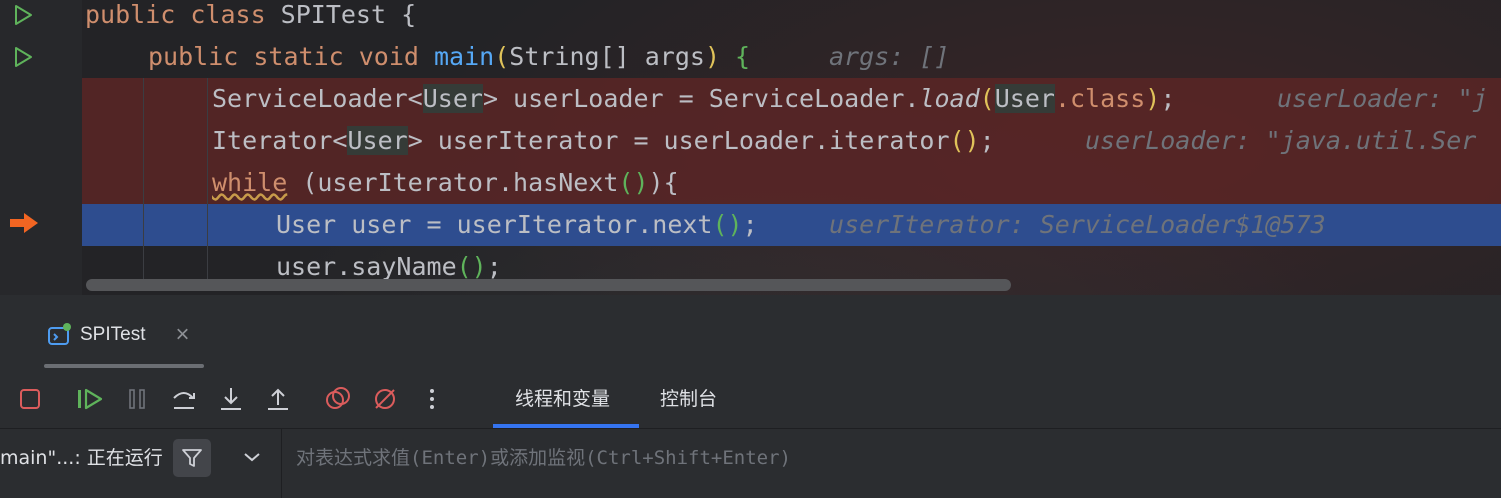  I want to click on stop-icon, so click(30, 399).